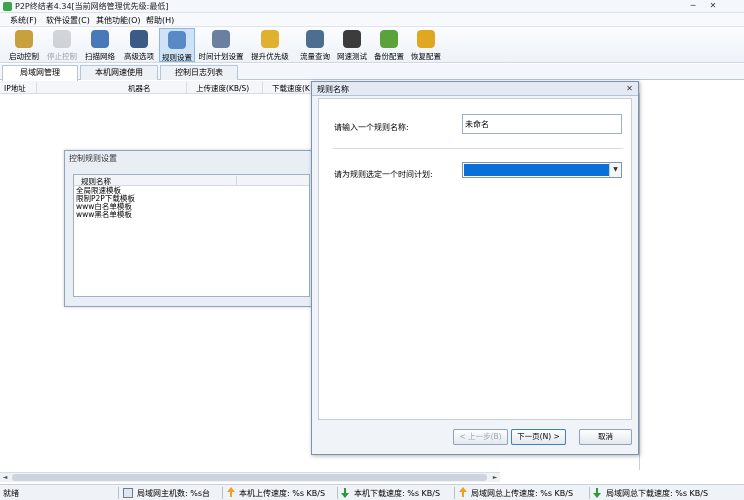 This screenshot has height=500, width=744. I want to click on advanced-options-label: 高级选项, so click(139, 56).